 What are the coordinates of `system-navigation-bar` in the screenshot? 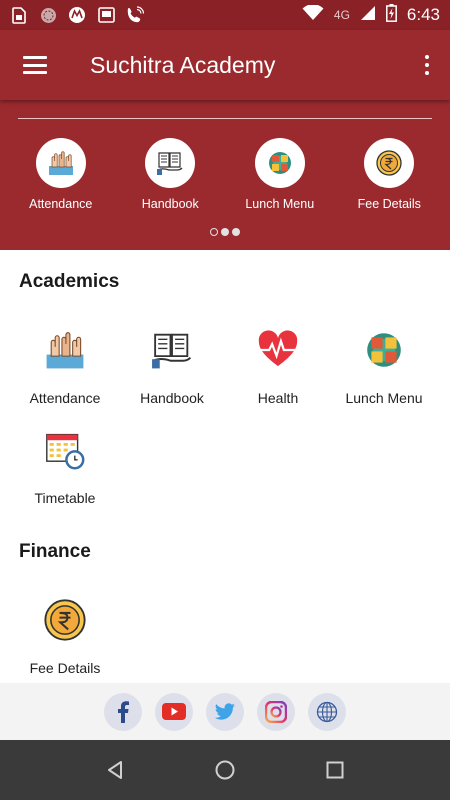 It's located at (225, 770).